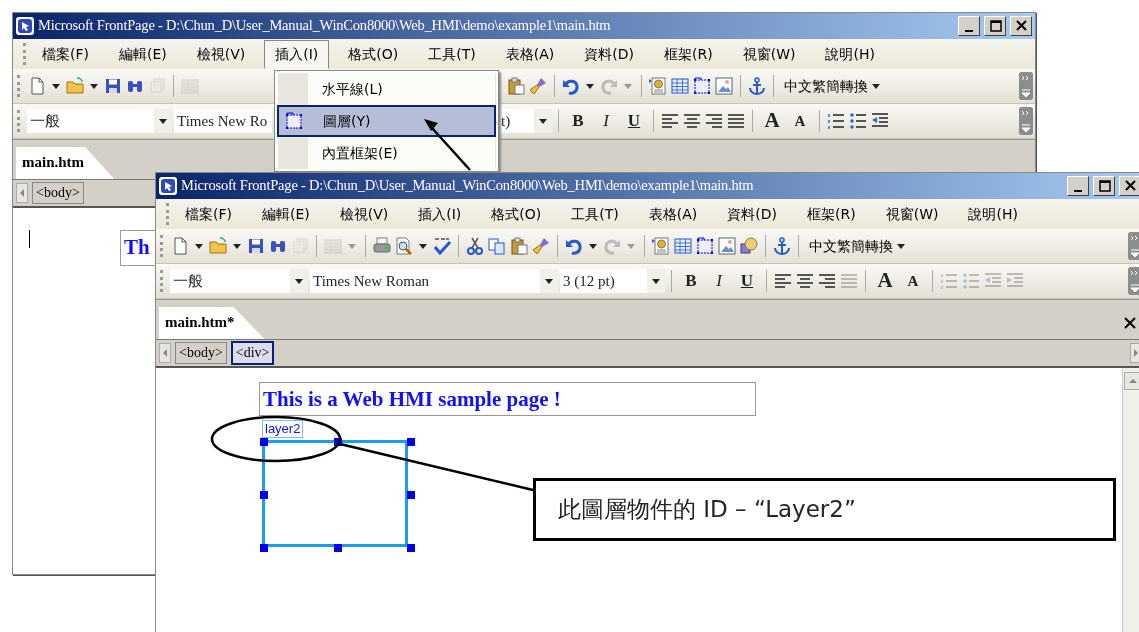 This screenshot has width=1139, height=632. Describe the element at coordinates (386, 89) in the screenshot. I see `menu-item: 水平線(L)` at that location.